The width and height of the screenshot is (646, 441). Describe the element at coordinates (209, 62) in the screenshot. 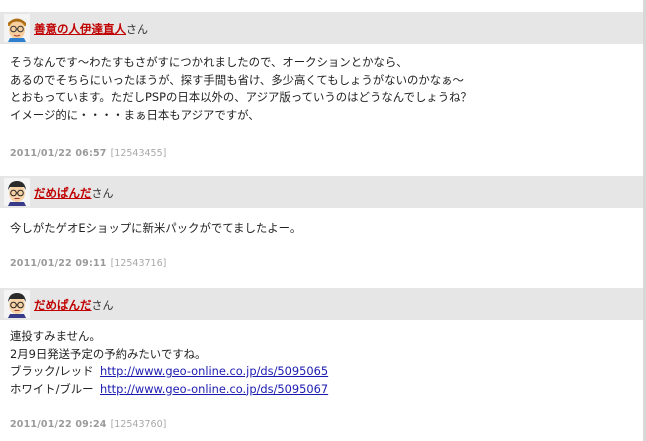

I see `post-text-line: そうなんです〜わたすもさがすにつかれましたので、オークションとかなら、` at that location.